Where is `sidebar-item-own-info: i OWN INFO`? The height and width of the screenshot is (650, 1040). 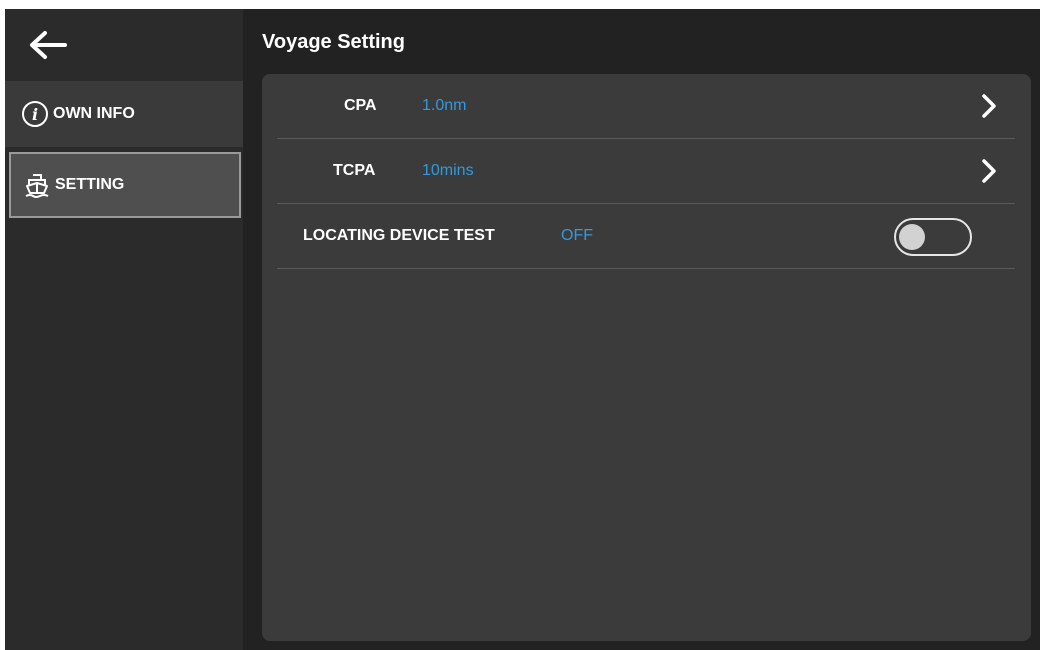
sidebar-item-own-info: i OWN INFO is located at coordinates (124, 114).